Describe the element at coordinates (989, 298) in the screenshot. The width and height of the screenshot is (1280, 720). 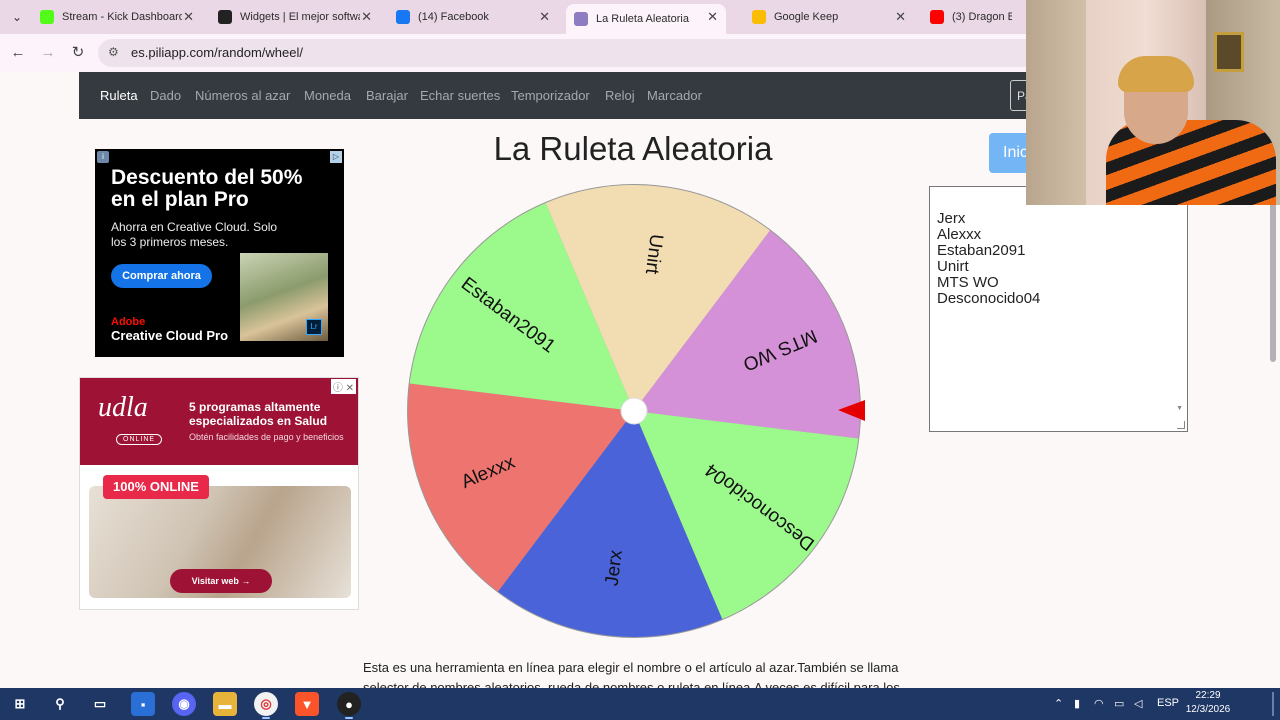
I see `name-entry: Desconocido04` at that location.